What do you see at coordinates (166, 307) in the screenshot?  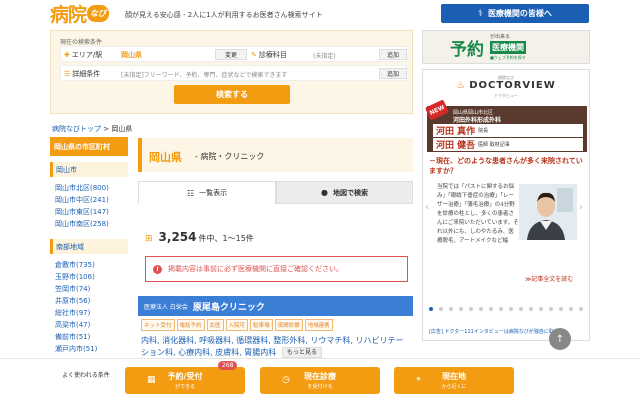 I see `clinic-corporation: 医療法人 白栄会` at bounding box center [166, 307].